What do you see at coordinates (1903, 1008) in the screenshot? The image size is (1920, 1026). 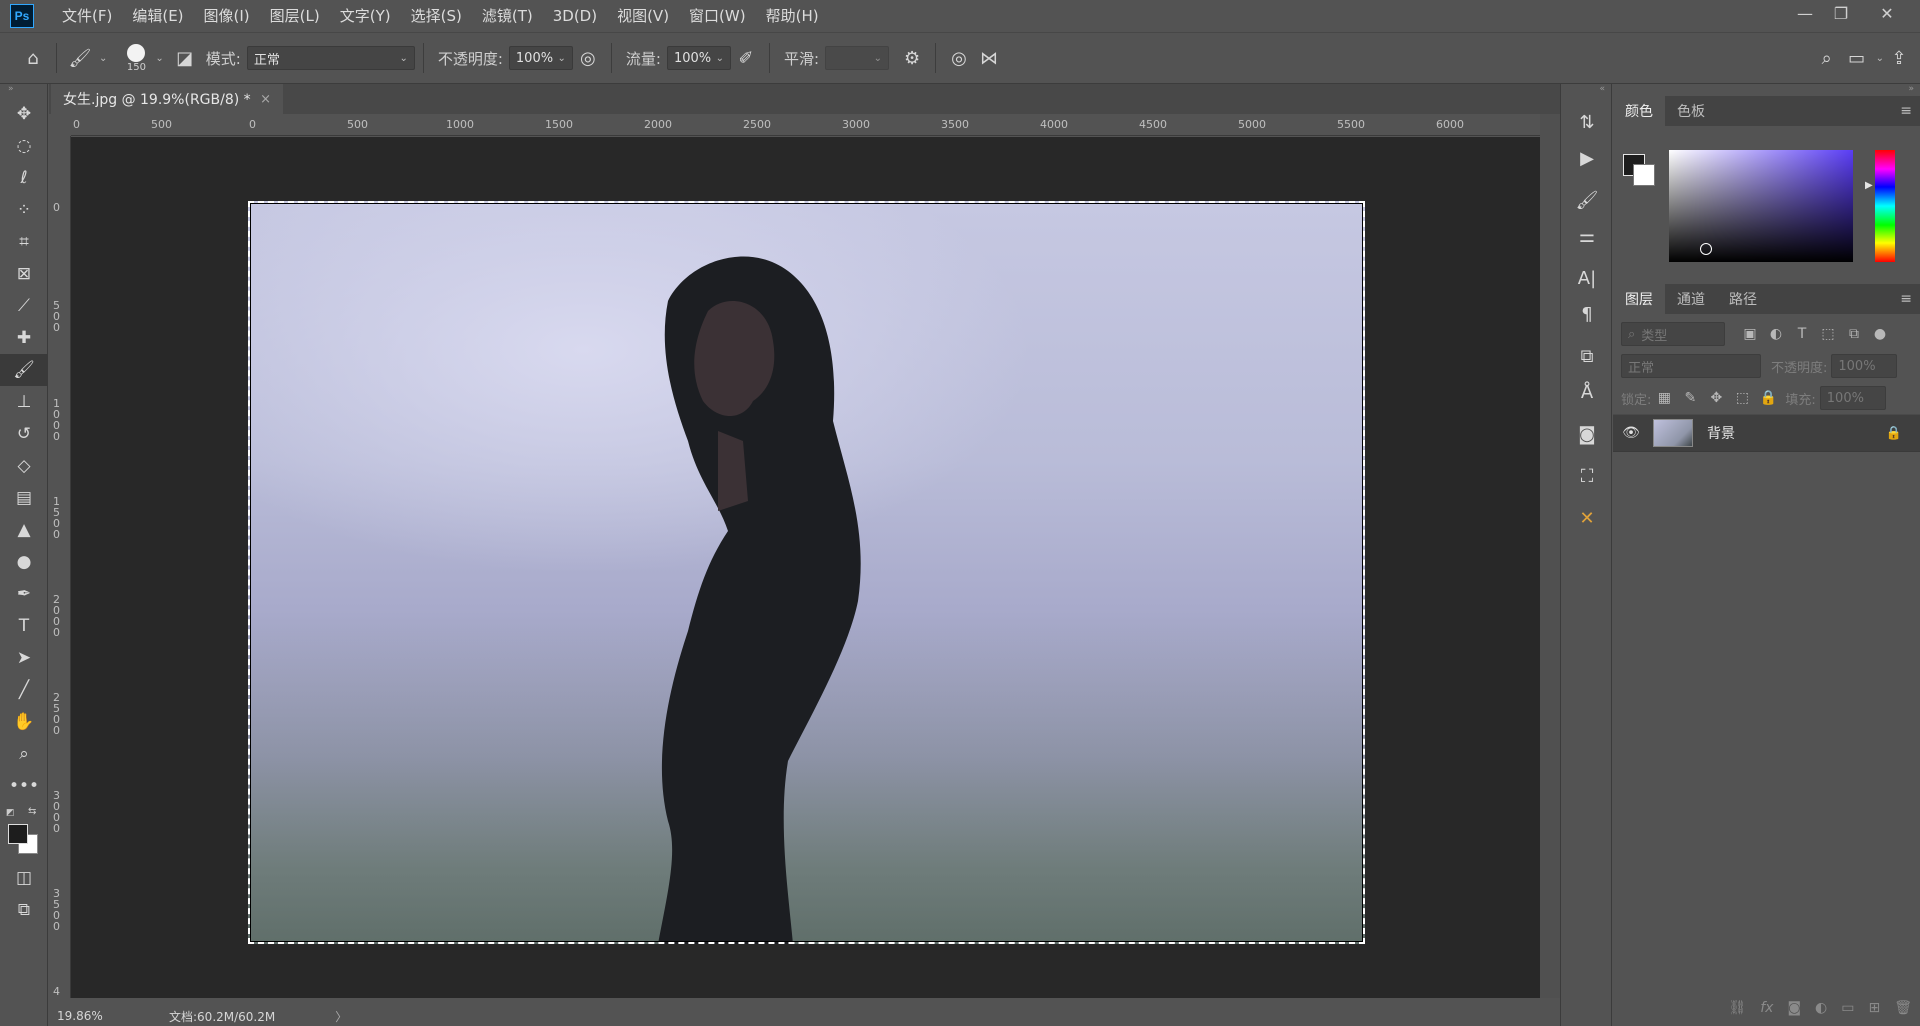 I see `delete-layer-icon: 🗑` at bounding box center [1903, 1008].